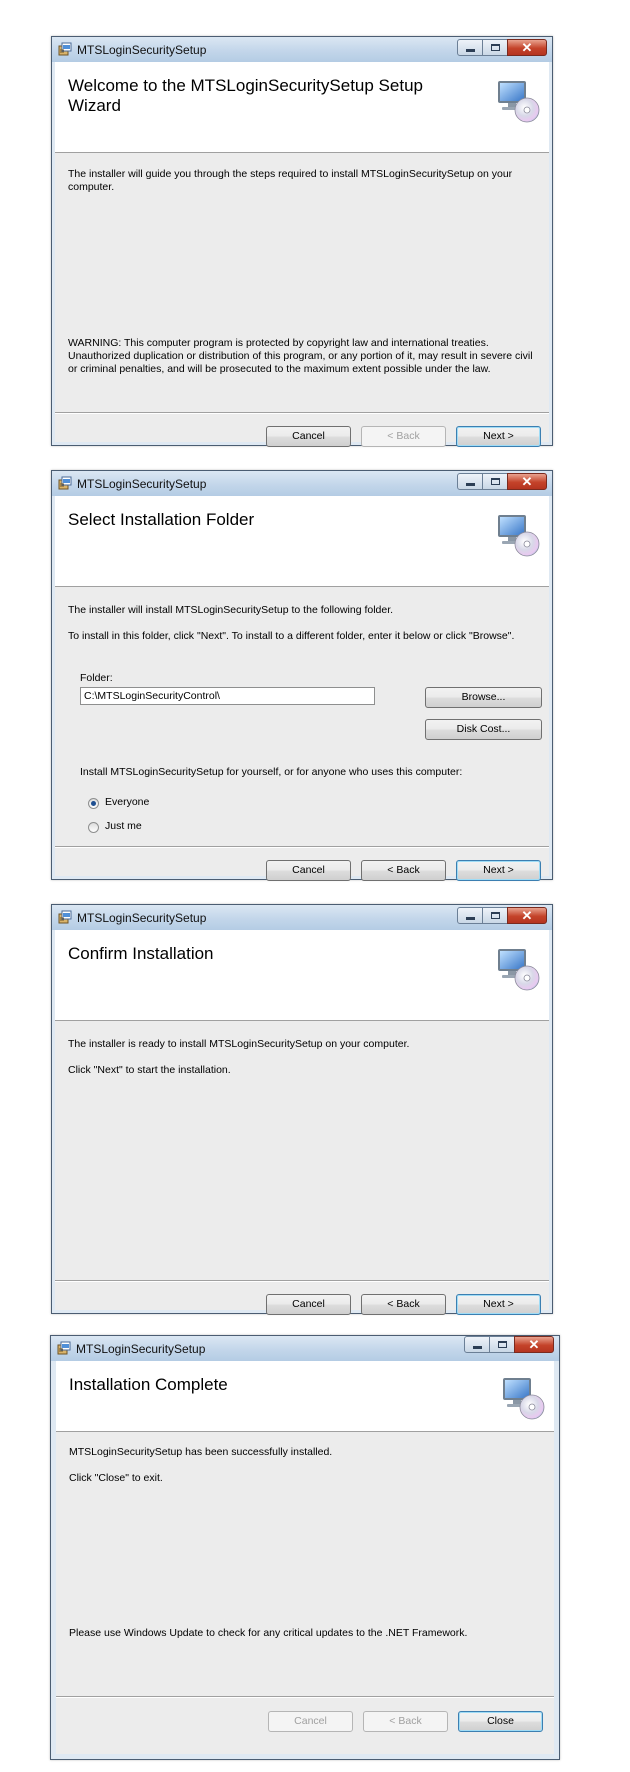  I want to click on folder-path-input: C:\MTSLoginSecurityControl\, so click(227, 696).